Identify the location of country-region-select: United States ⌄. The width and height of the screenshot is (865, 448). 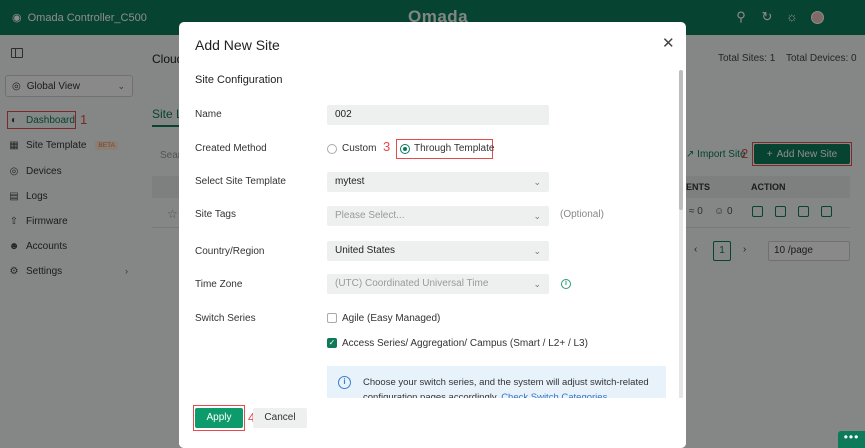
(438, 251).